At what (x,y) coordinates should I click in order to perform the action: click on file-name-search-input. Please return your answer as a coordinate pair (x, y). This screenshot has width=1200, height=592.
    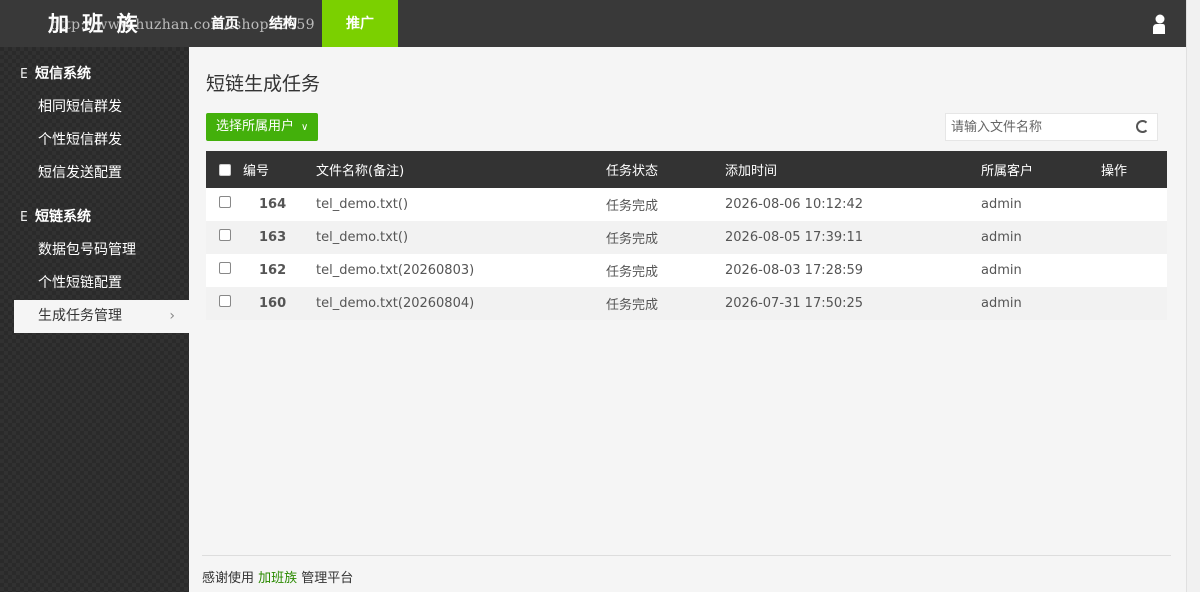
    Looking at the image, I should click on (1036, 127).